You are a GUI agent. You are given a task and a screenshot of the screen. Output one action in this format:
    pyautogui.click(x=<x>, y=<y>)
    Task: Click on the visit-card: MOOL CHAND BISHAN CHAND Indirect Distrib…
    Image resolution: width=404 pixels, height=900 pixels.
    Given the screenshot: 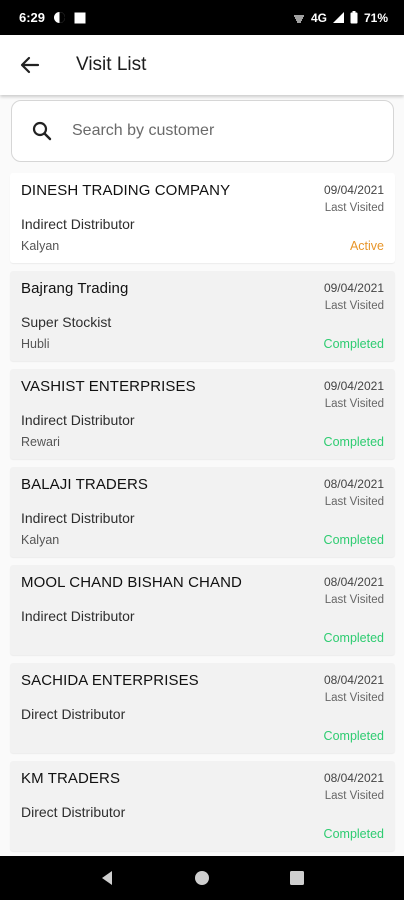 What is the action you would take?
    pyautogui.click(x=202, y=610)
    